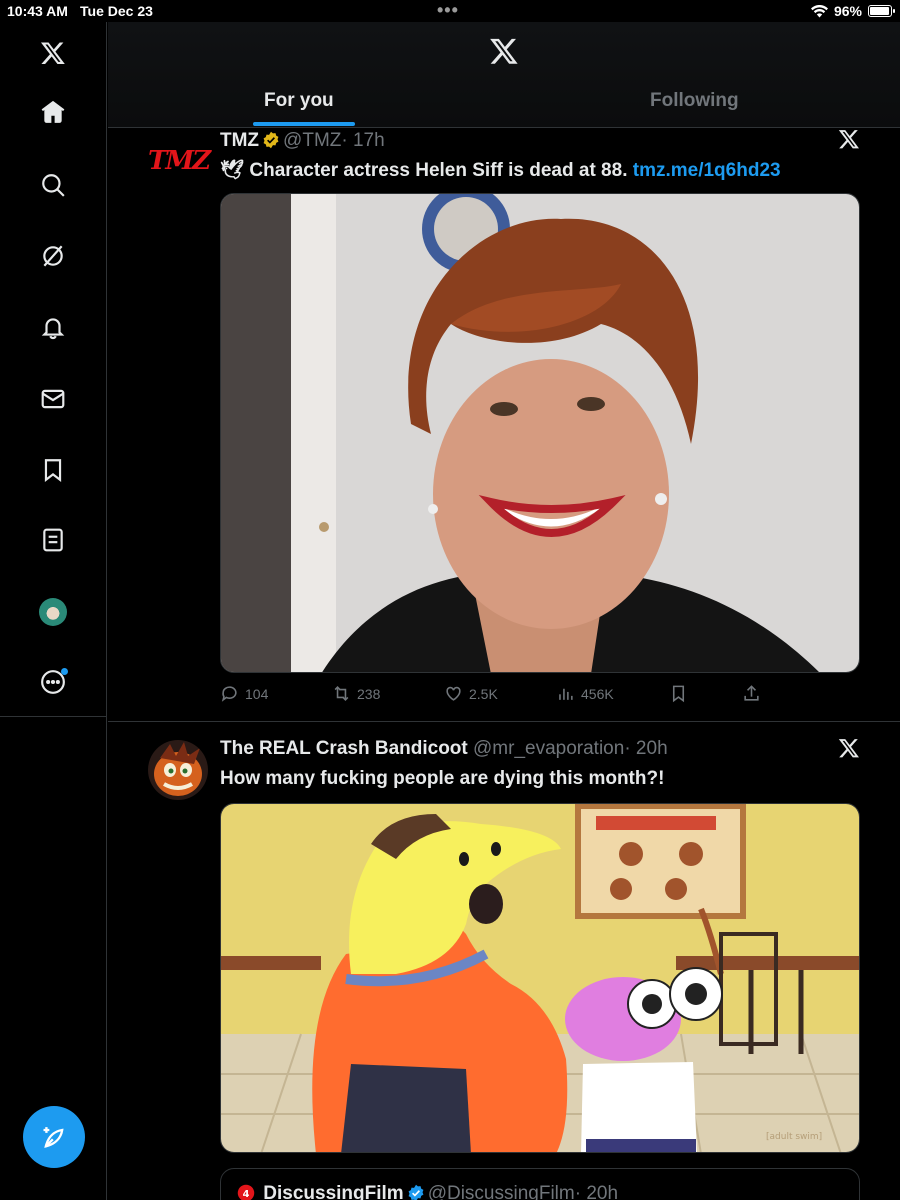 This screenshot has height=1200, width=900. Describe the element at coordinates (312, 140) in the screenshot. I see `author-handle: @TMZ` at that location.